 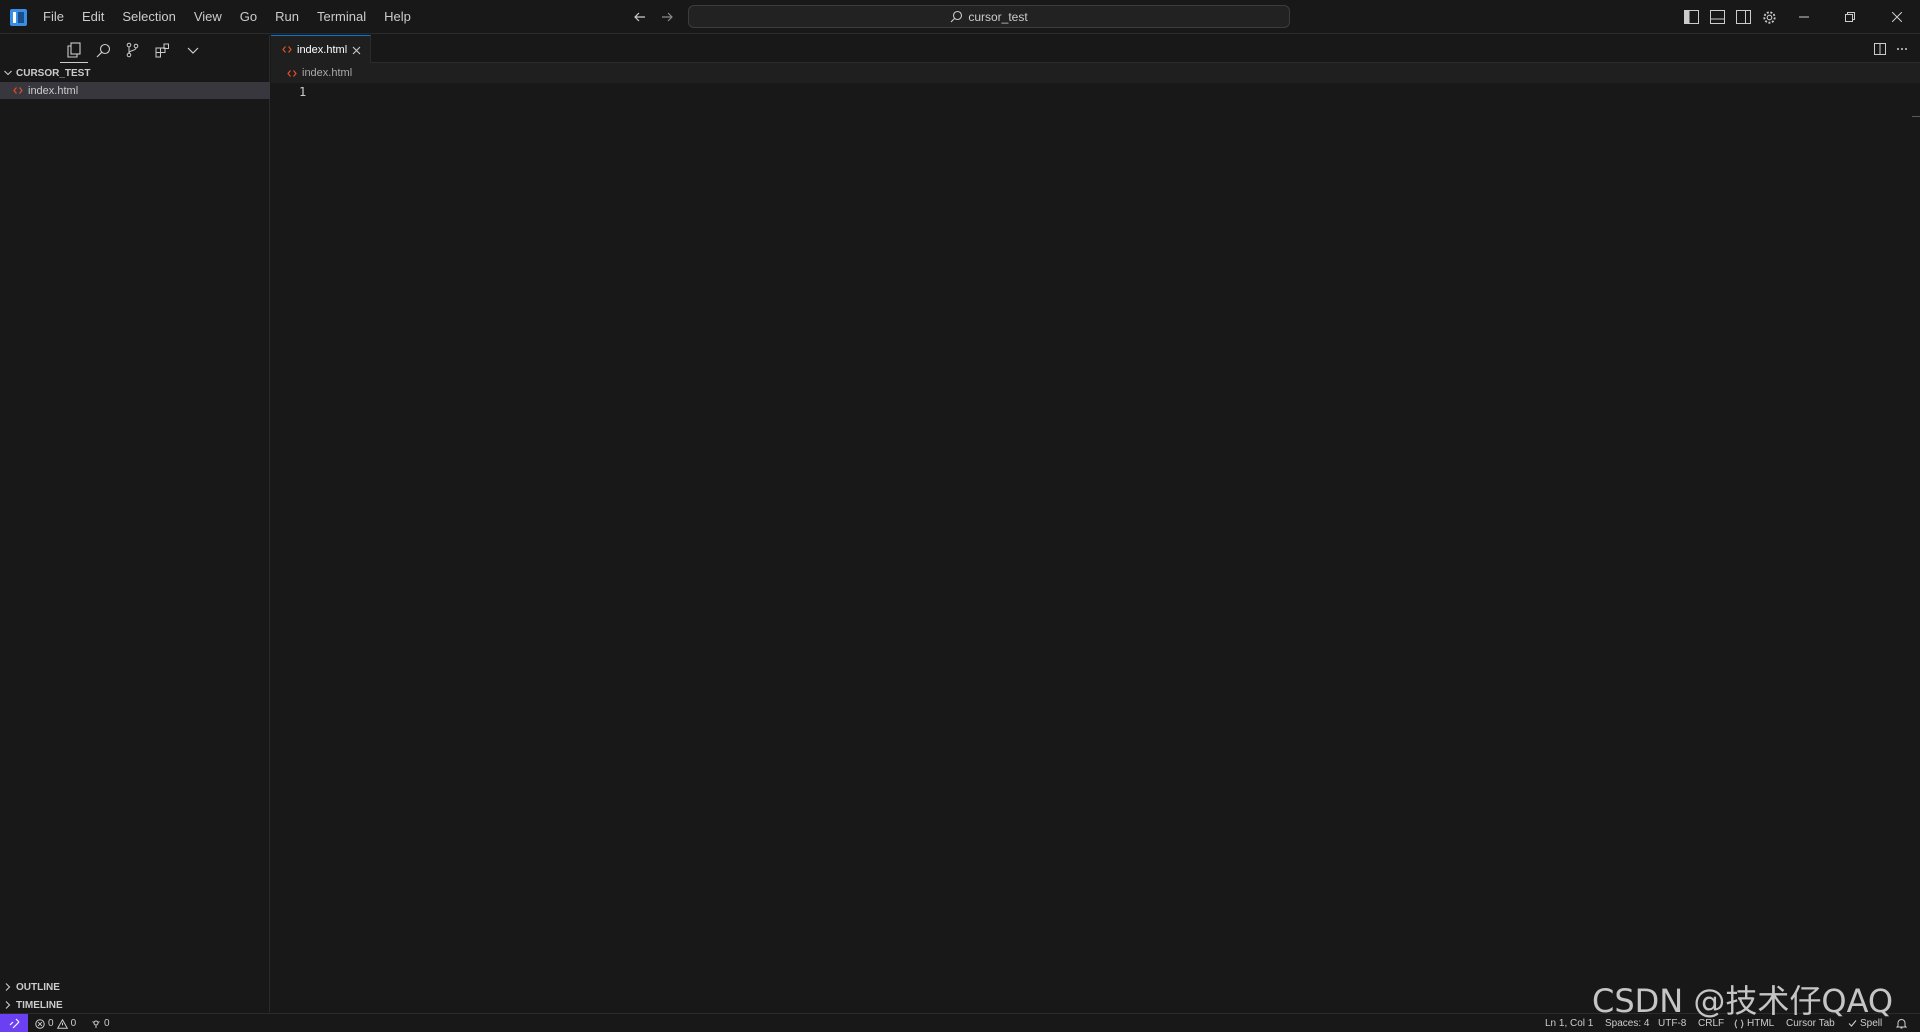 I want to click on file-index-html: index.html, so click(x=135, y=90).